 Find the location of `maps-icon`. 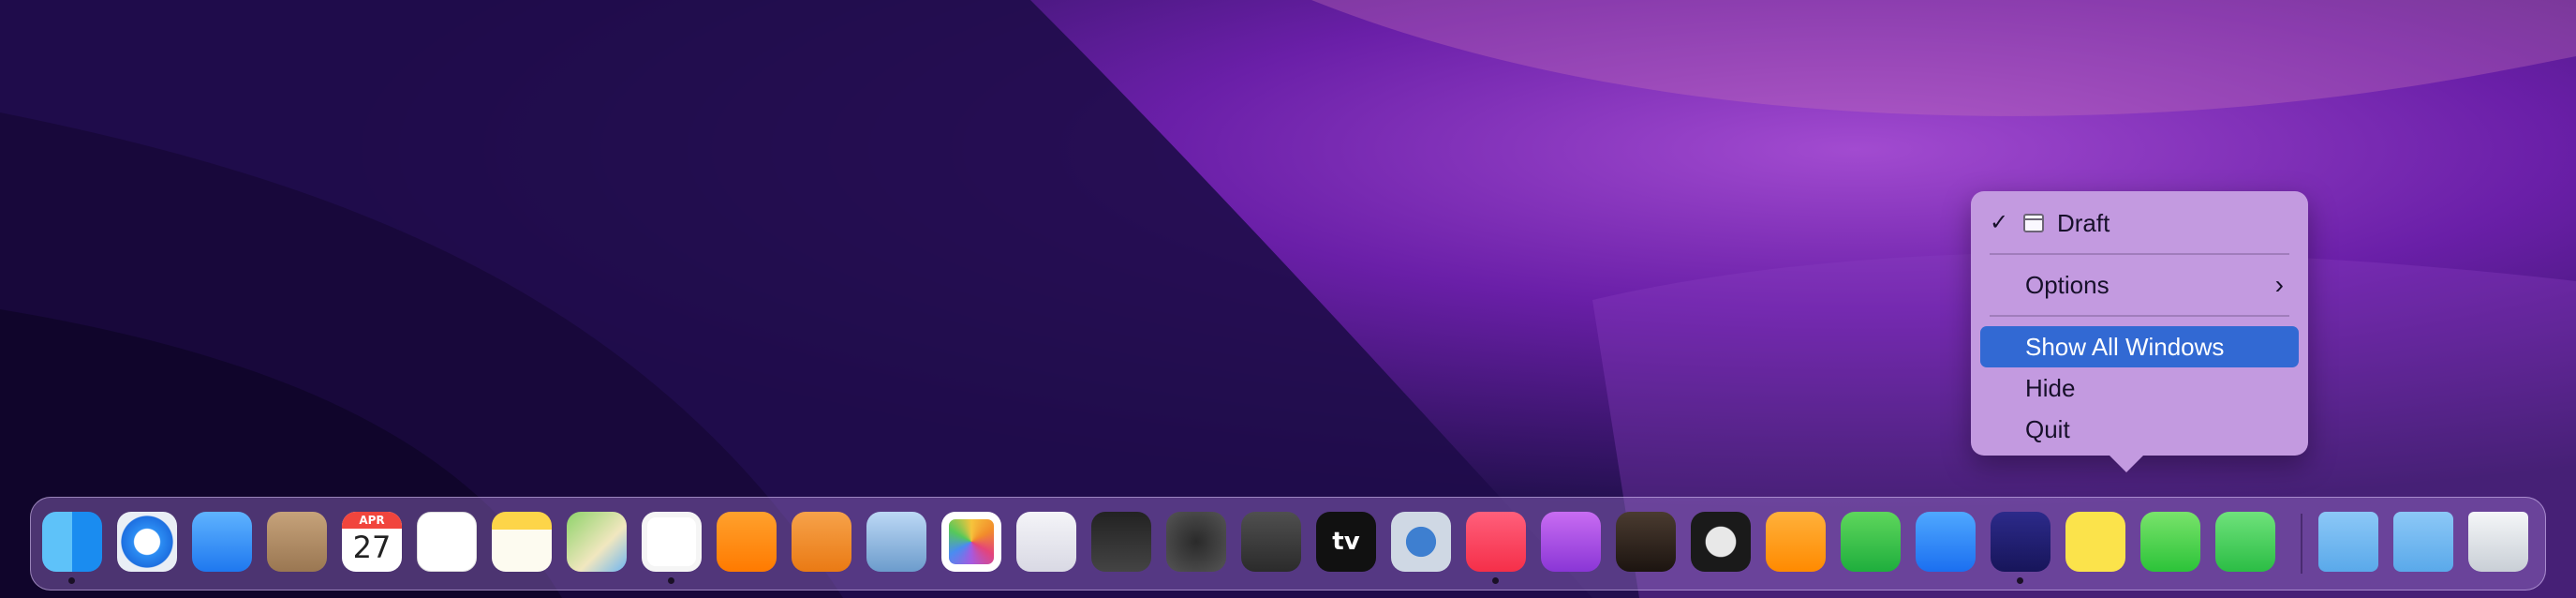

maps-icon is located at coordinates (597, 542).